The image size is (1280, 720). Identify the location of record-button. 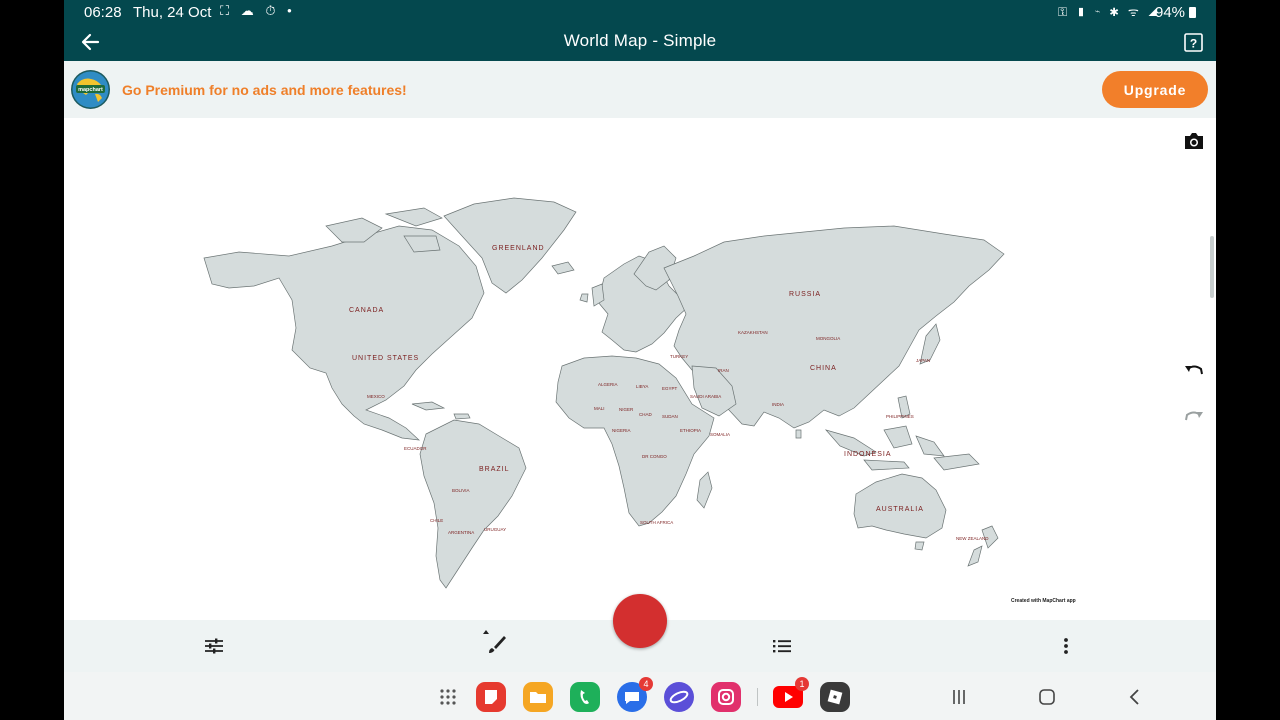
(640, 621).